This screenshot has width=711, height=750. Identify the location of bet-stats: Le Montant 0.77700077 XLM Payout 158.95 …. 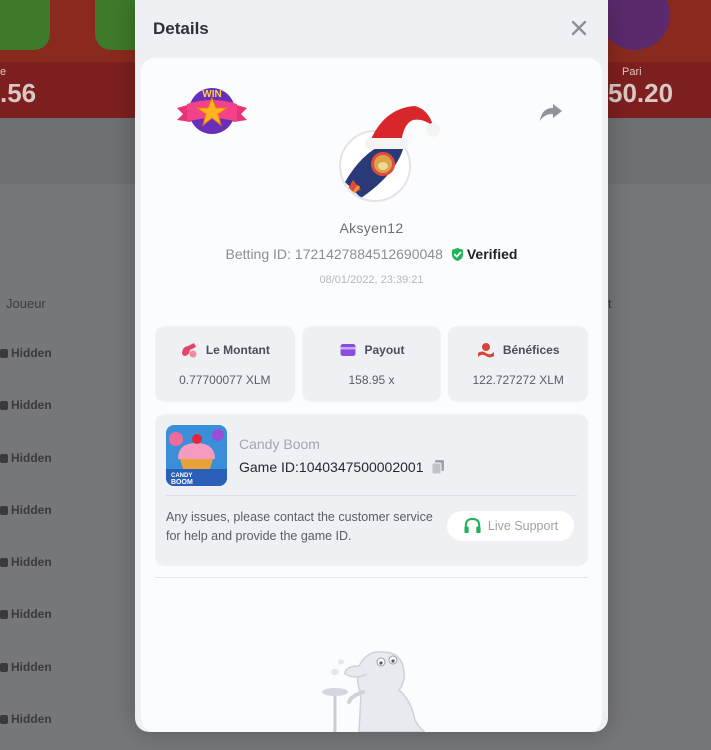
(372, 364).